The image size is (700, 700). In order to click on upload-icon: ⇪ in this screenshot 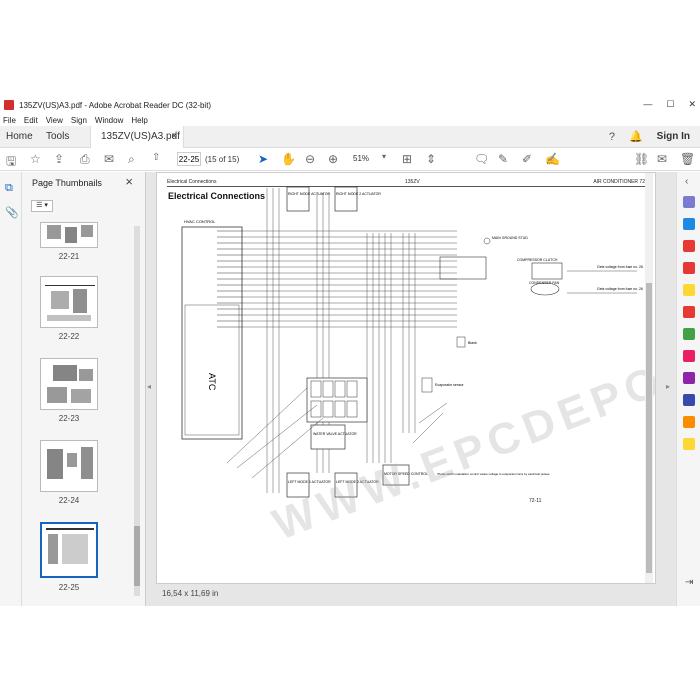, I will do `click(59, 159)`.